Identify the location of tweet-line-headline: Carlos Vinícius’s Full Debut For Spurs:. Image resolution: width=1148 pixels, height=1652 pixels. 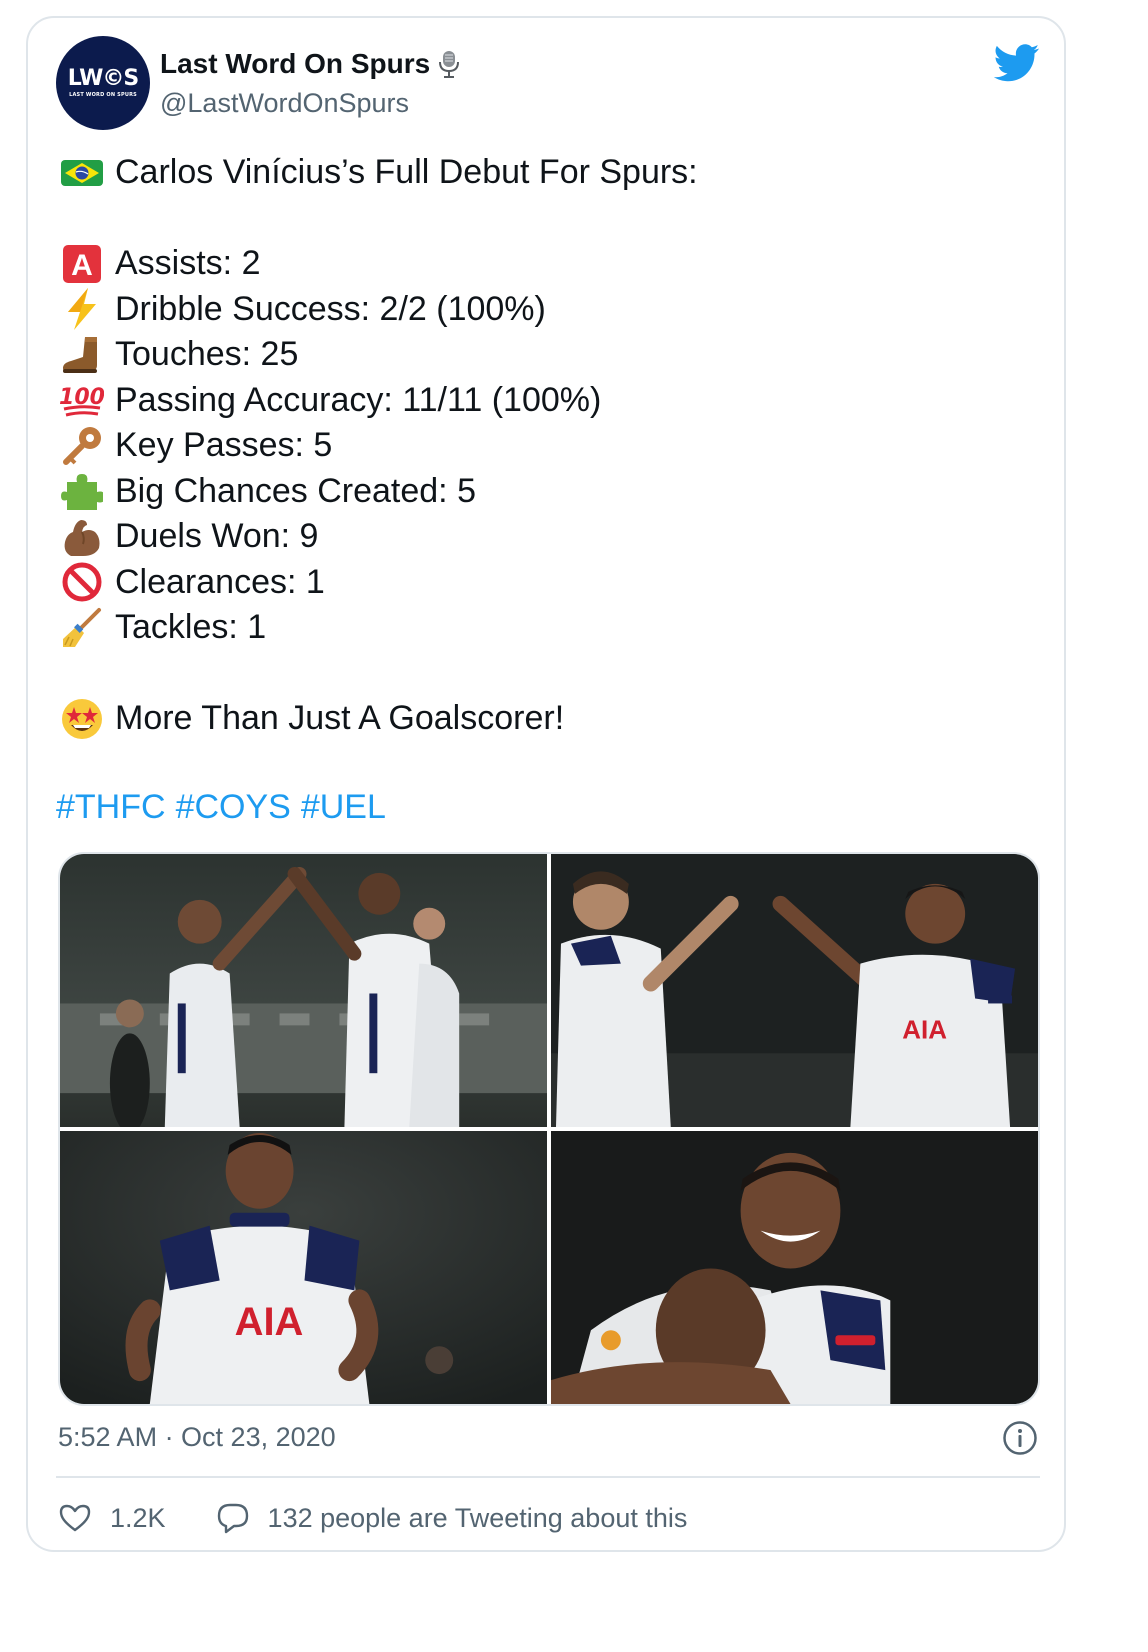
(540, 173).